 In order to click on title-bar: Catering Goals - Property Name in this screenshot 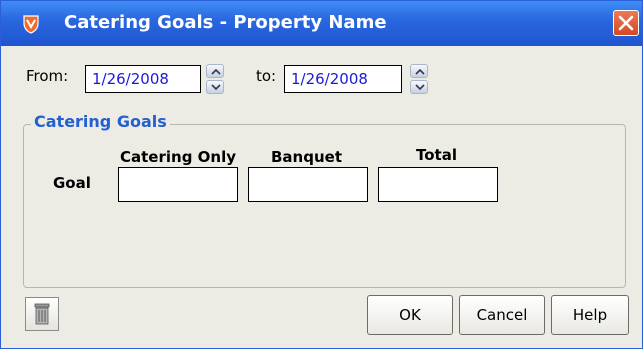, I will do `click(321, 23)`.